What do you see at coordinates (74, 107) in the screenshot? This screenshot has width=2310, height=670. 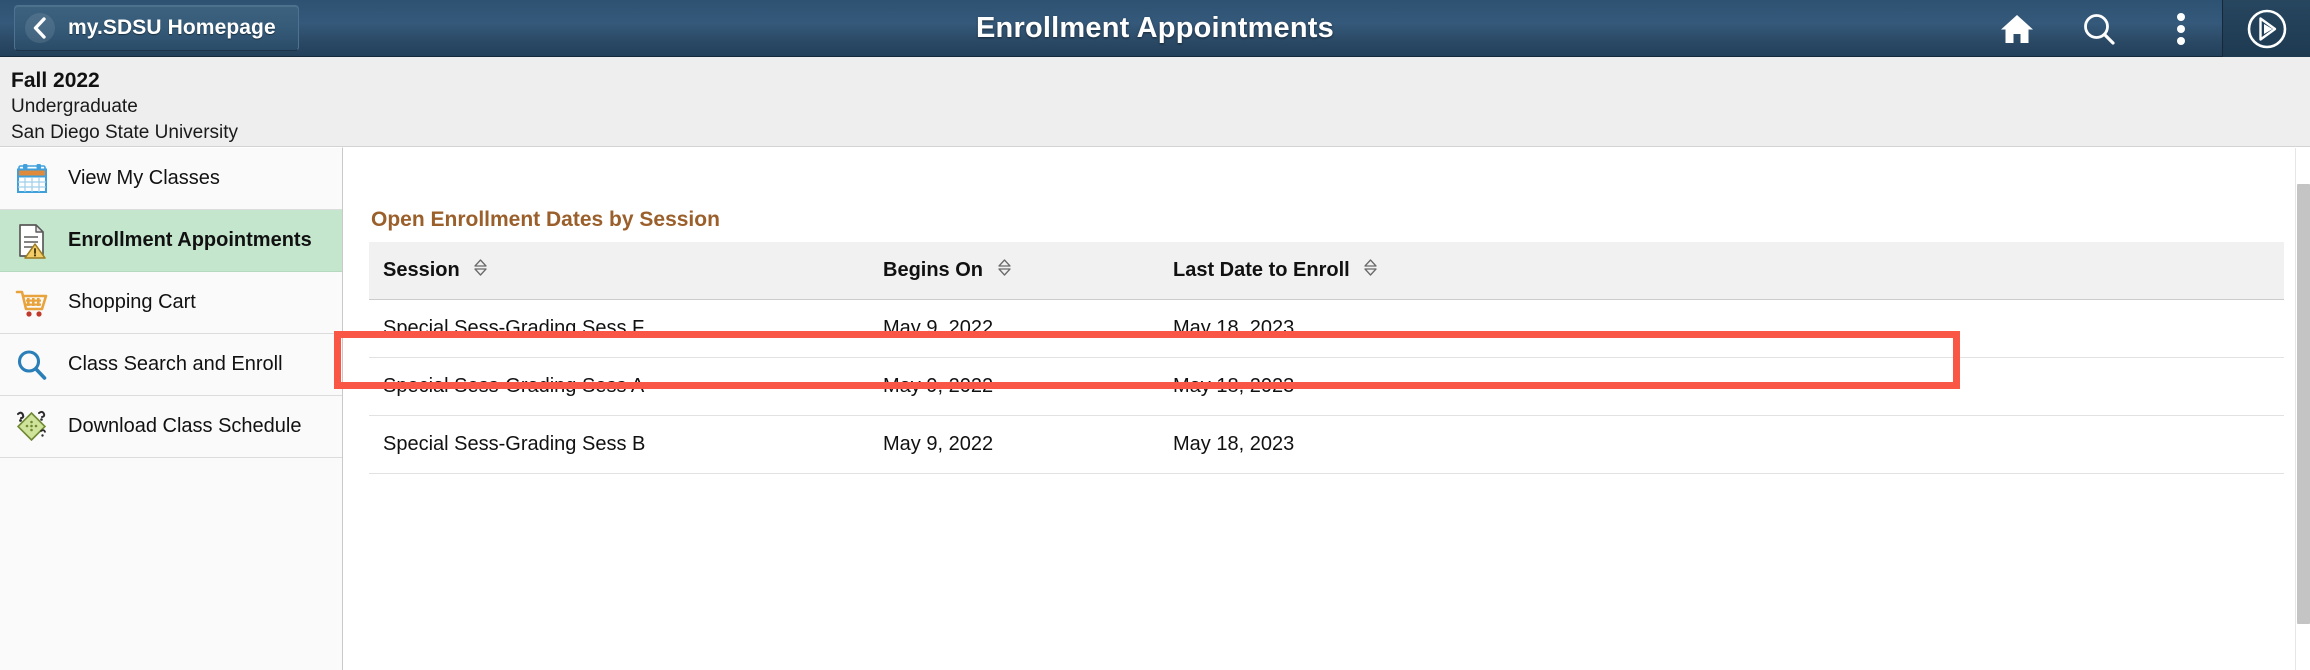 I see `career-label: Undergraduate` at bounding box center [74, 107].